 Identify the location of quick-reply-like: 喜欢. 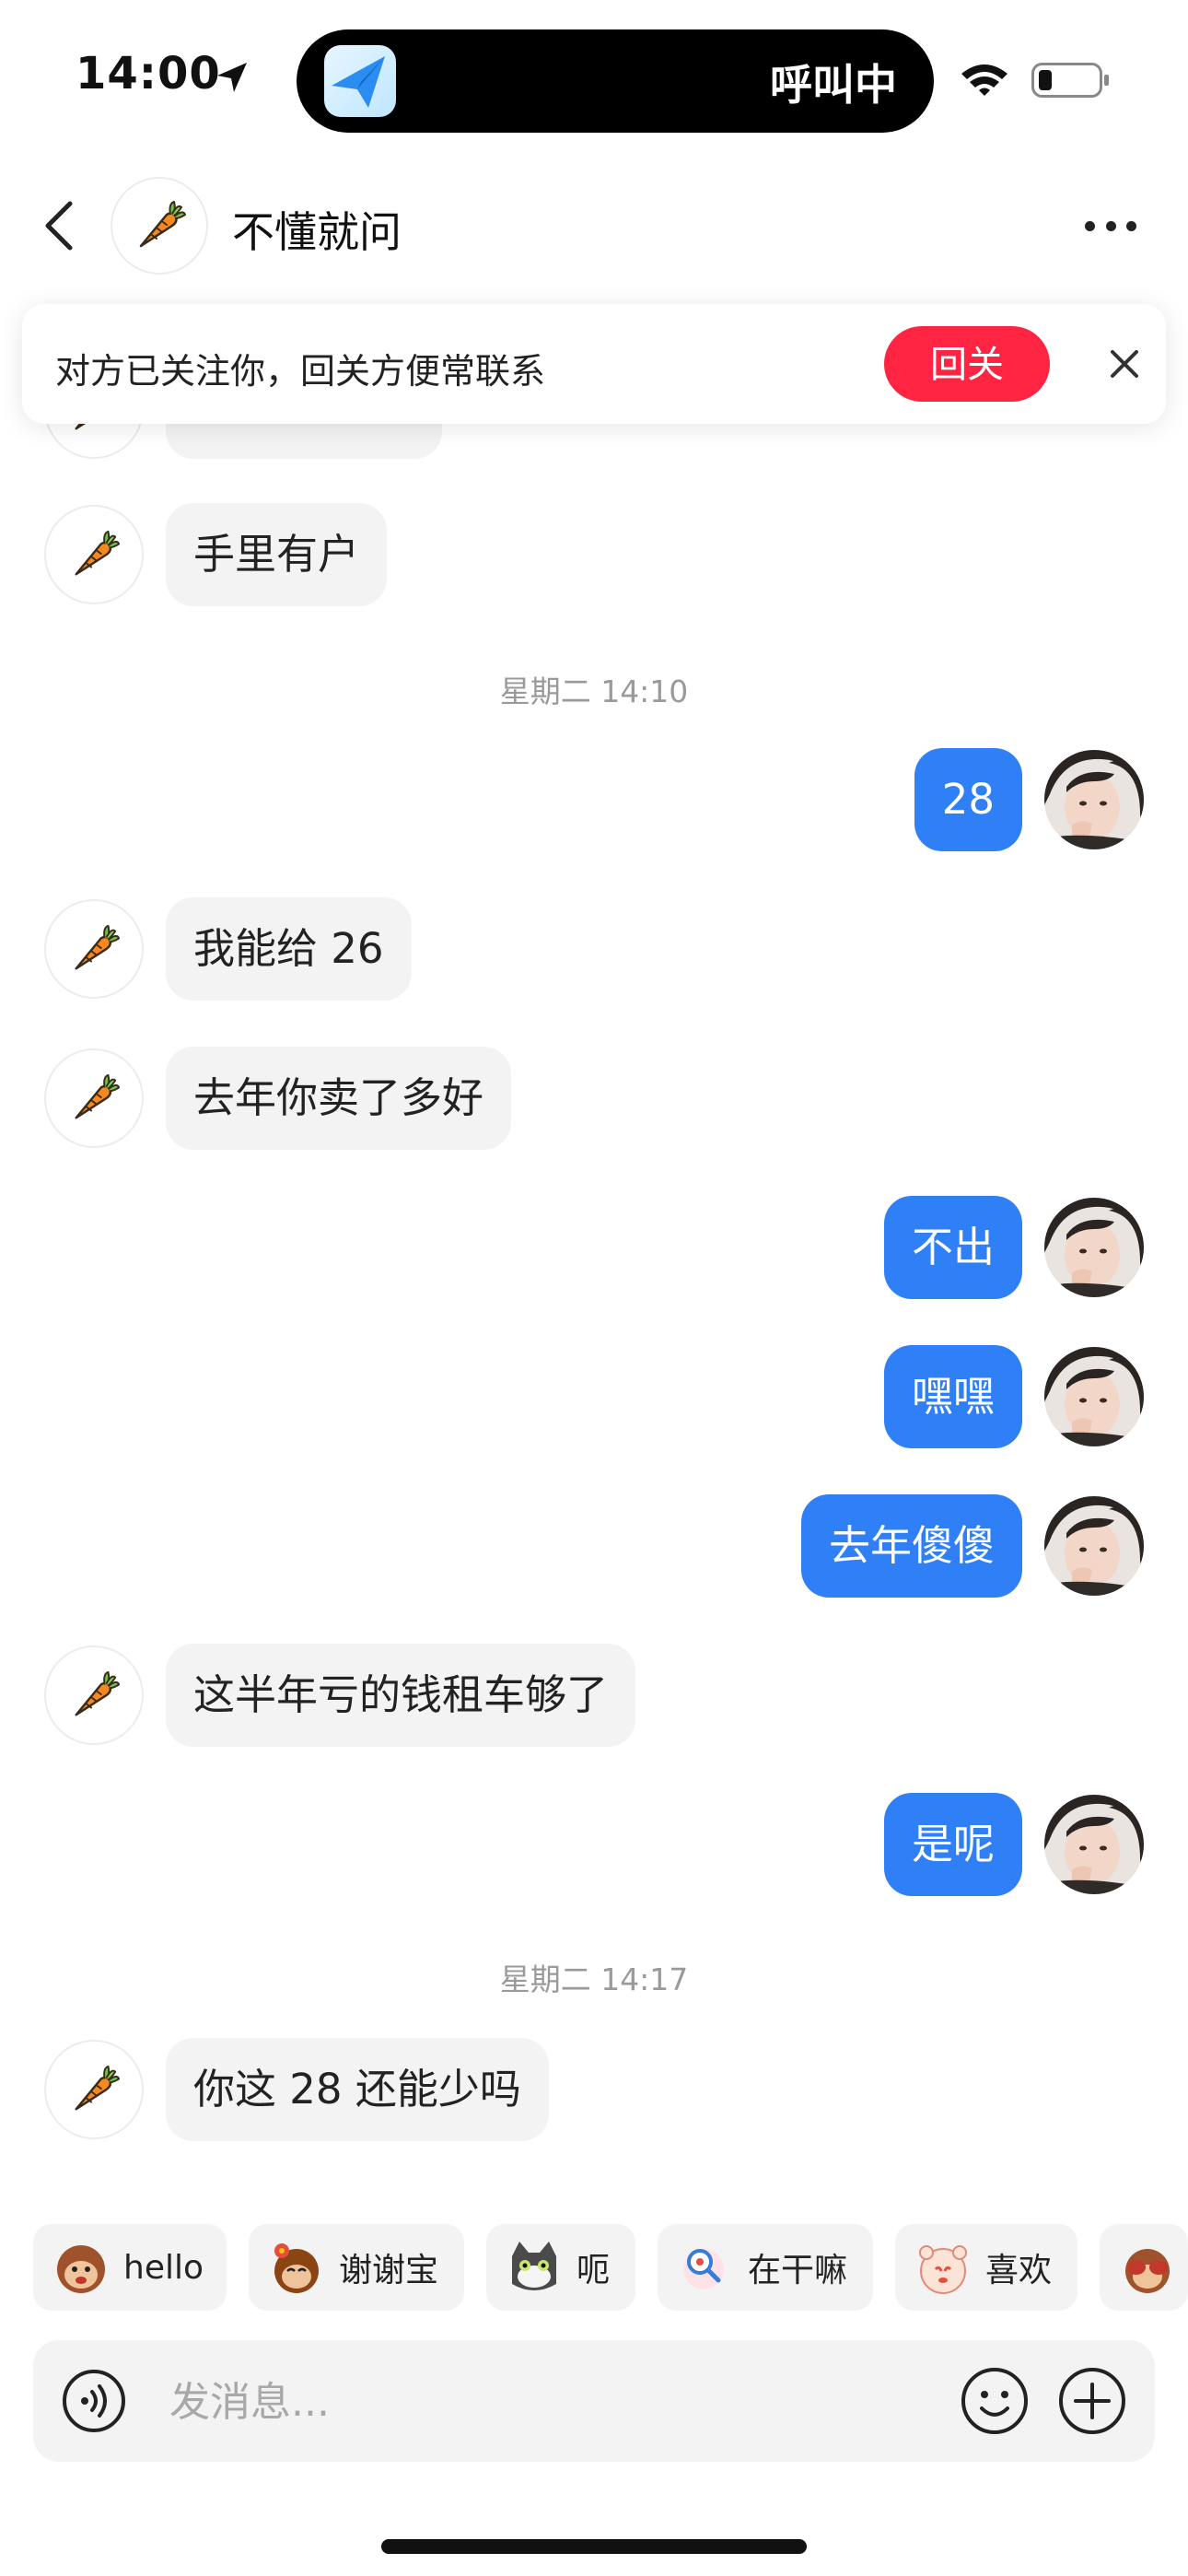
(986, 2267).